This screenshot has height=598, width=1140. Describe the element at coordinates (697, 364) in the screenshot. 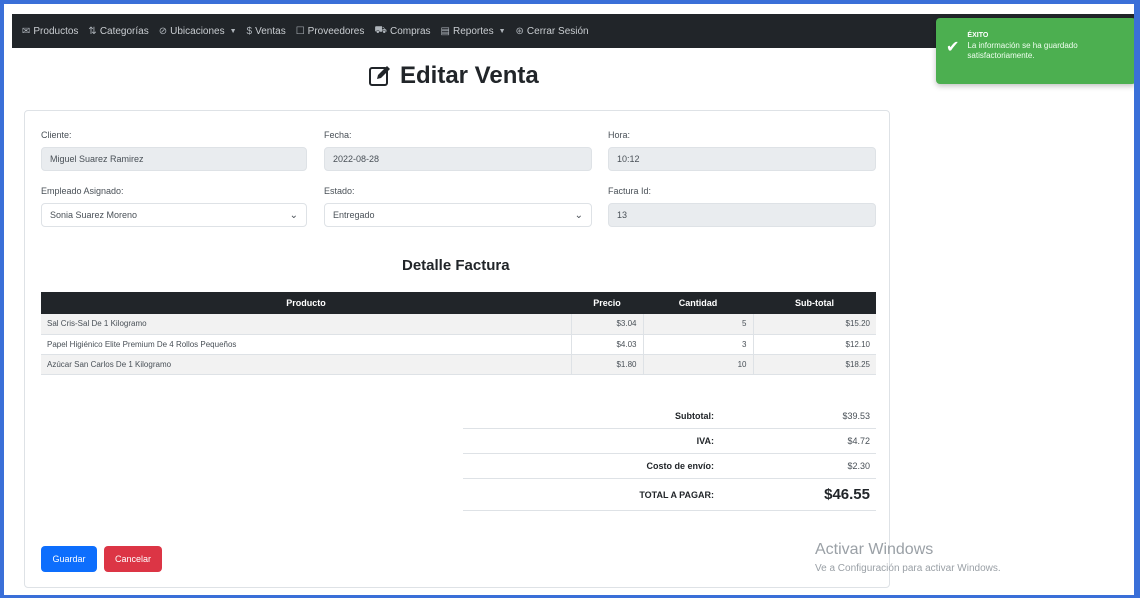

I see `cell-cantidad: 10` at that location.